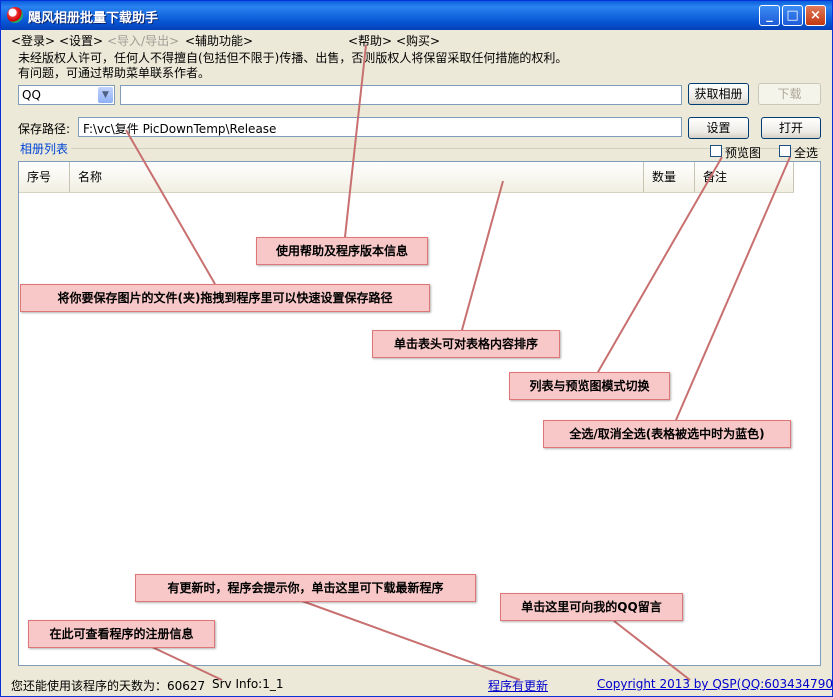 This screenshot has height=697, width=833. What do you see at coordinates (105, 95) in the screenshot?
I see `chevron-down-icon: ▼` at bounding box center [105, 95].